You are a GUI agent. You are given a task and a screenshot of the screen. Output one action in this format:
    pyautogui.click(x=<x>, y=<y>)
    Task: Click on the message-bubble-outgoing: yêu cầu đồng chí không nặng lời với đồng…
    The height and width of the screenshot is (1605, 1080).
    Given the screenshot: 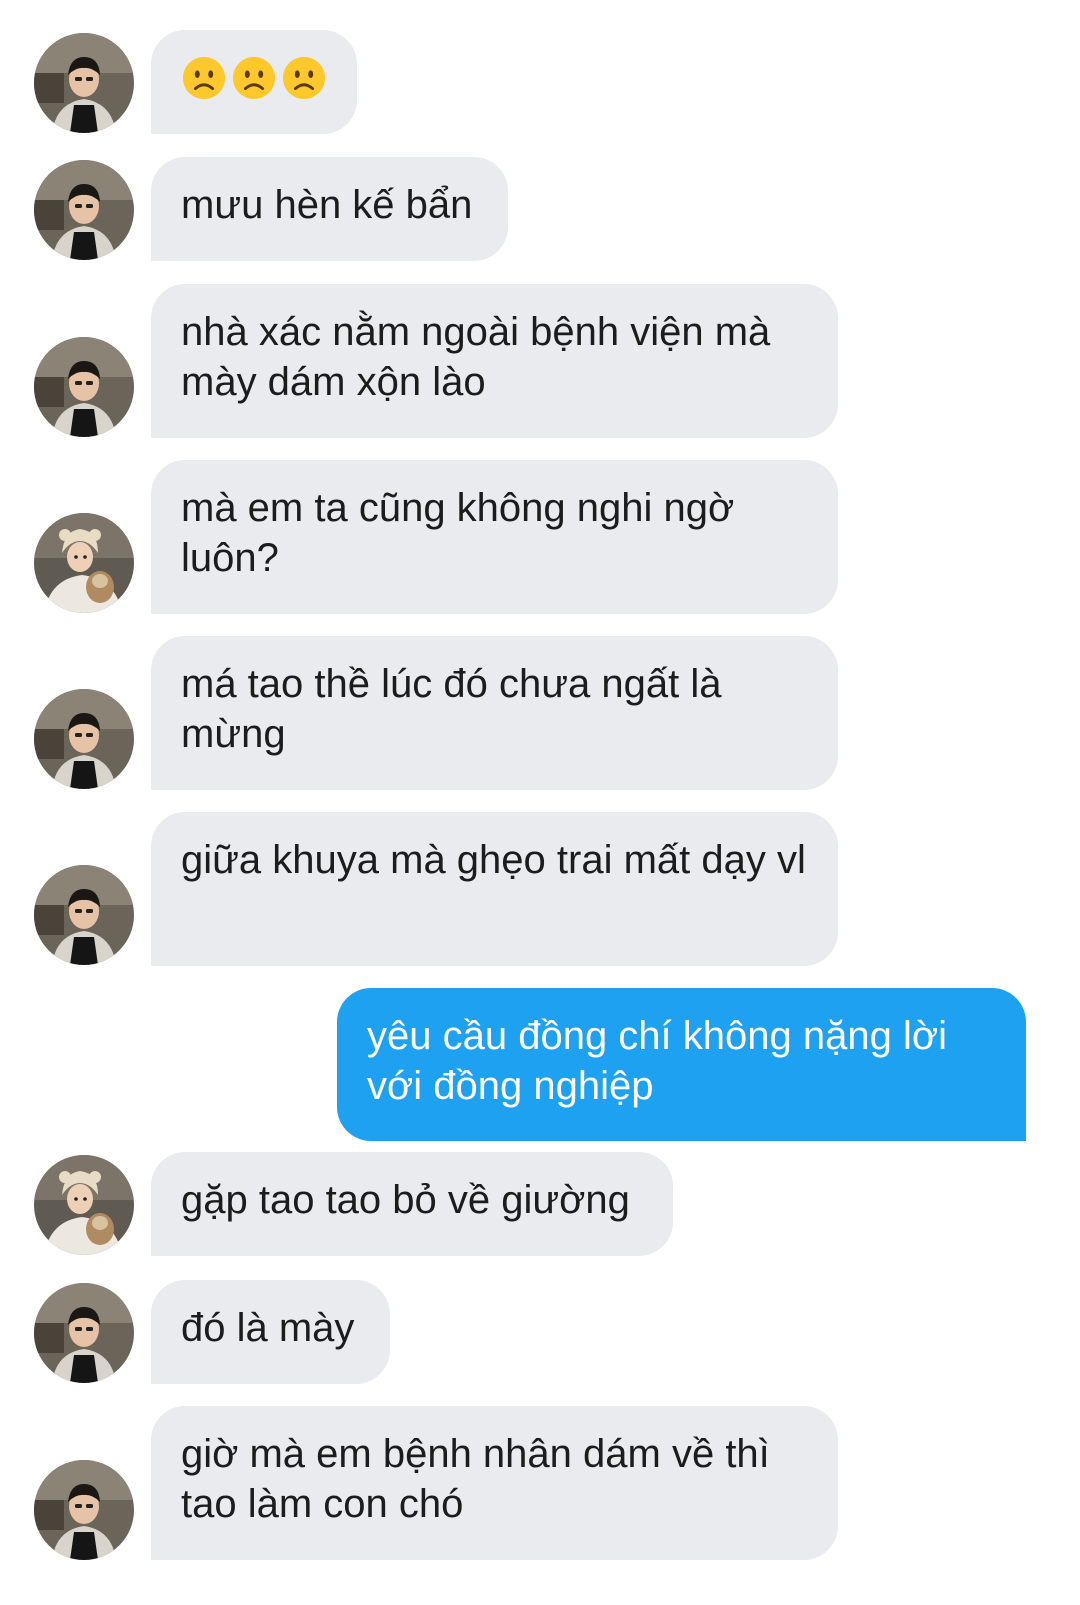 What is the action you would take?
    pyautogui.click(x=681, y=1064)
    